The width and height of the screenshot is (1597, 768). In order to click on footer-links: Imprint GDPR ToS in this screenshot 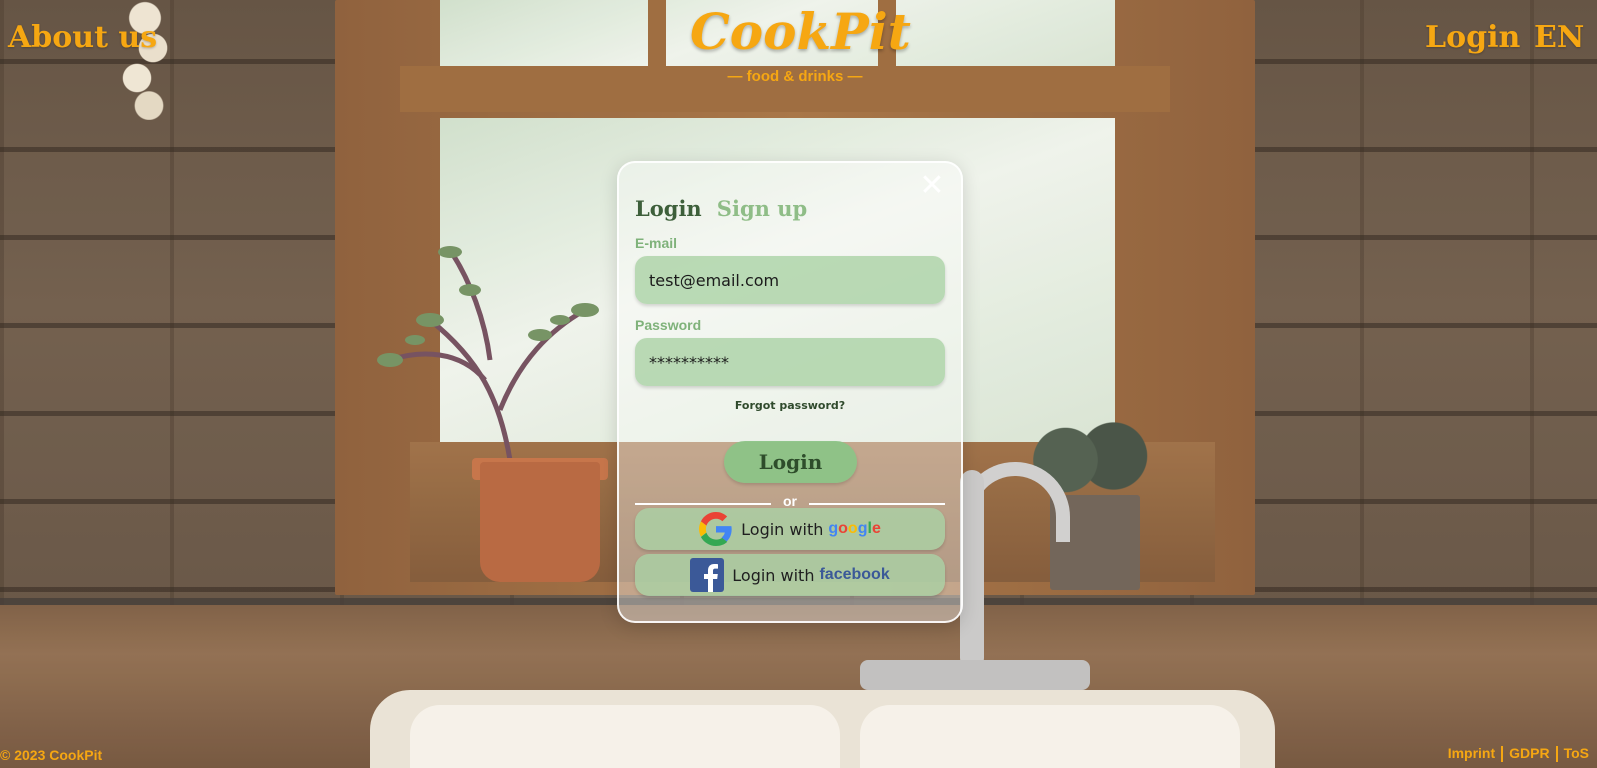, I will do `click(1518, 754)`.